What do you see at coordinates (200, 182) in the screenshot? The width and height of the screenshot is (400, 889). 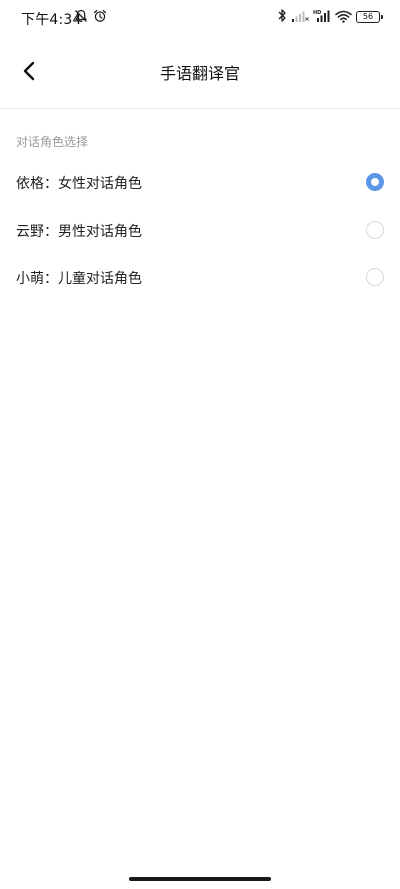 I see `role-option-female: 依格：女性对话角色` at bounding box center [200, 182].